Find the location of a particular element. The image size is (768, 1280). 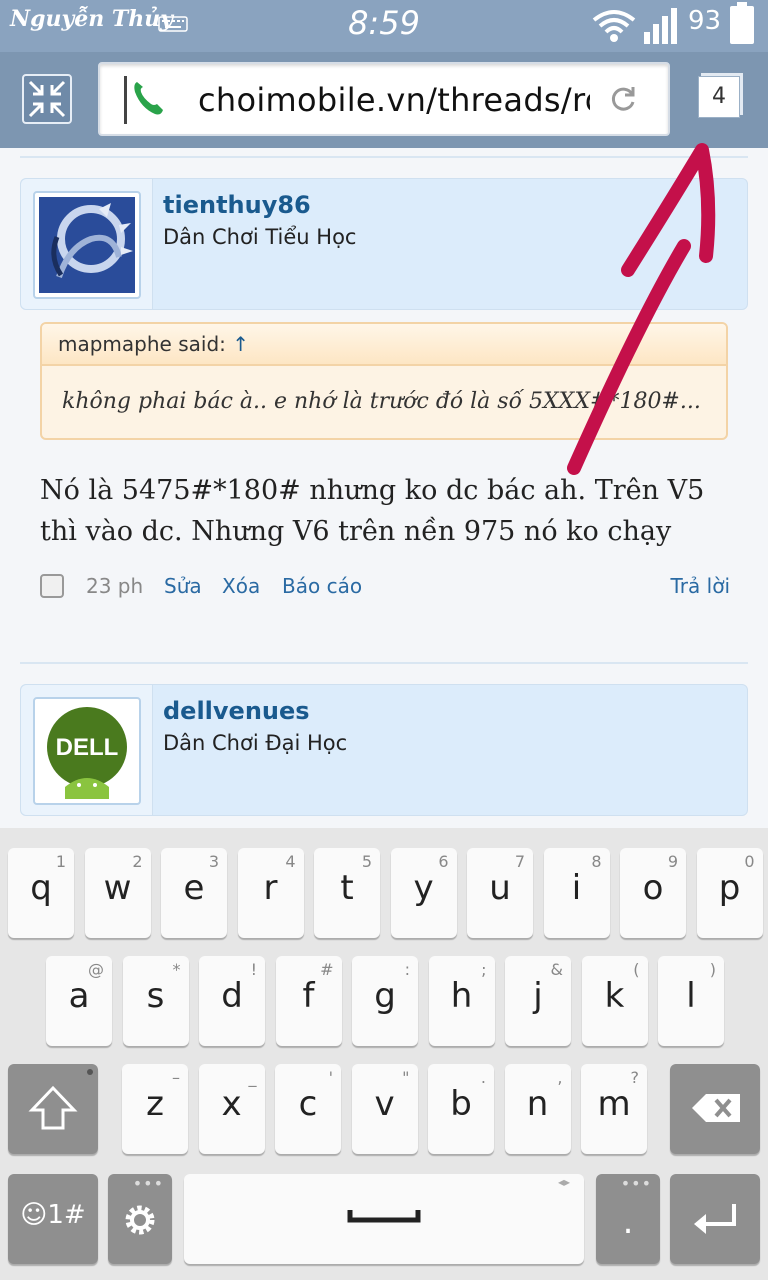

space-key: ◂▸ is located at coordinates (384, 1219).